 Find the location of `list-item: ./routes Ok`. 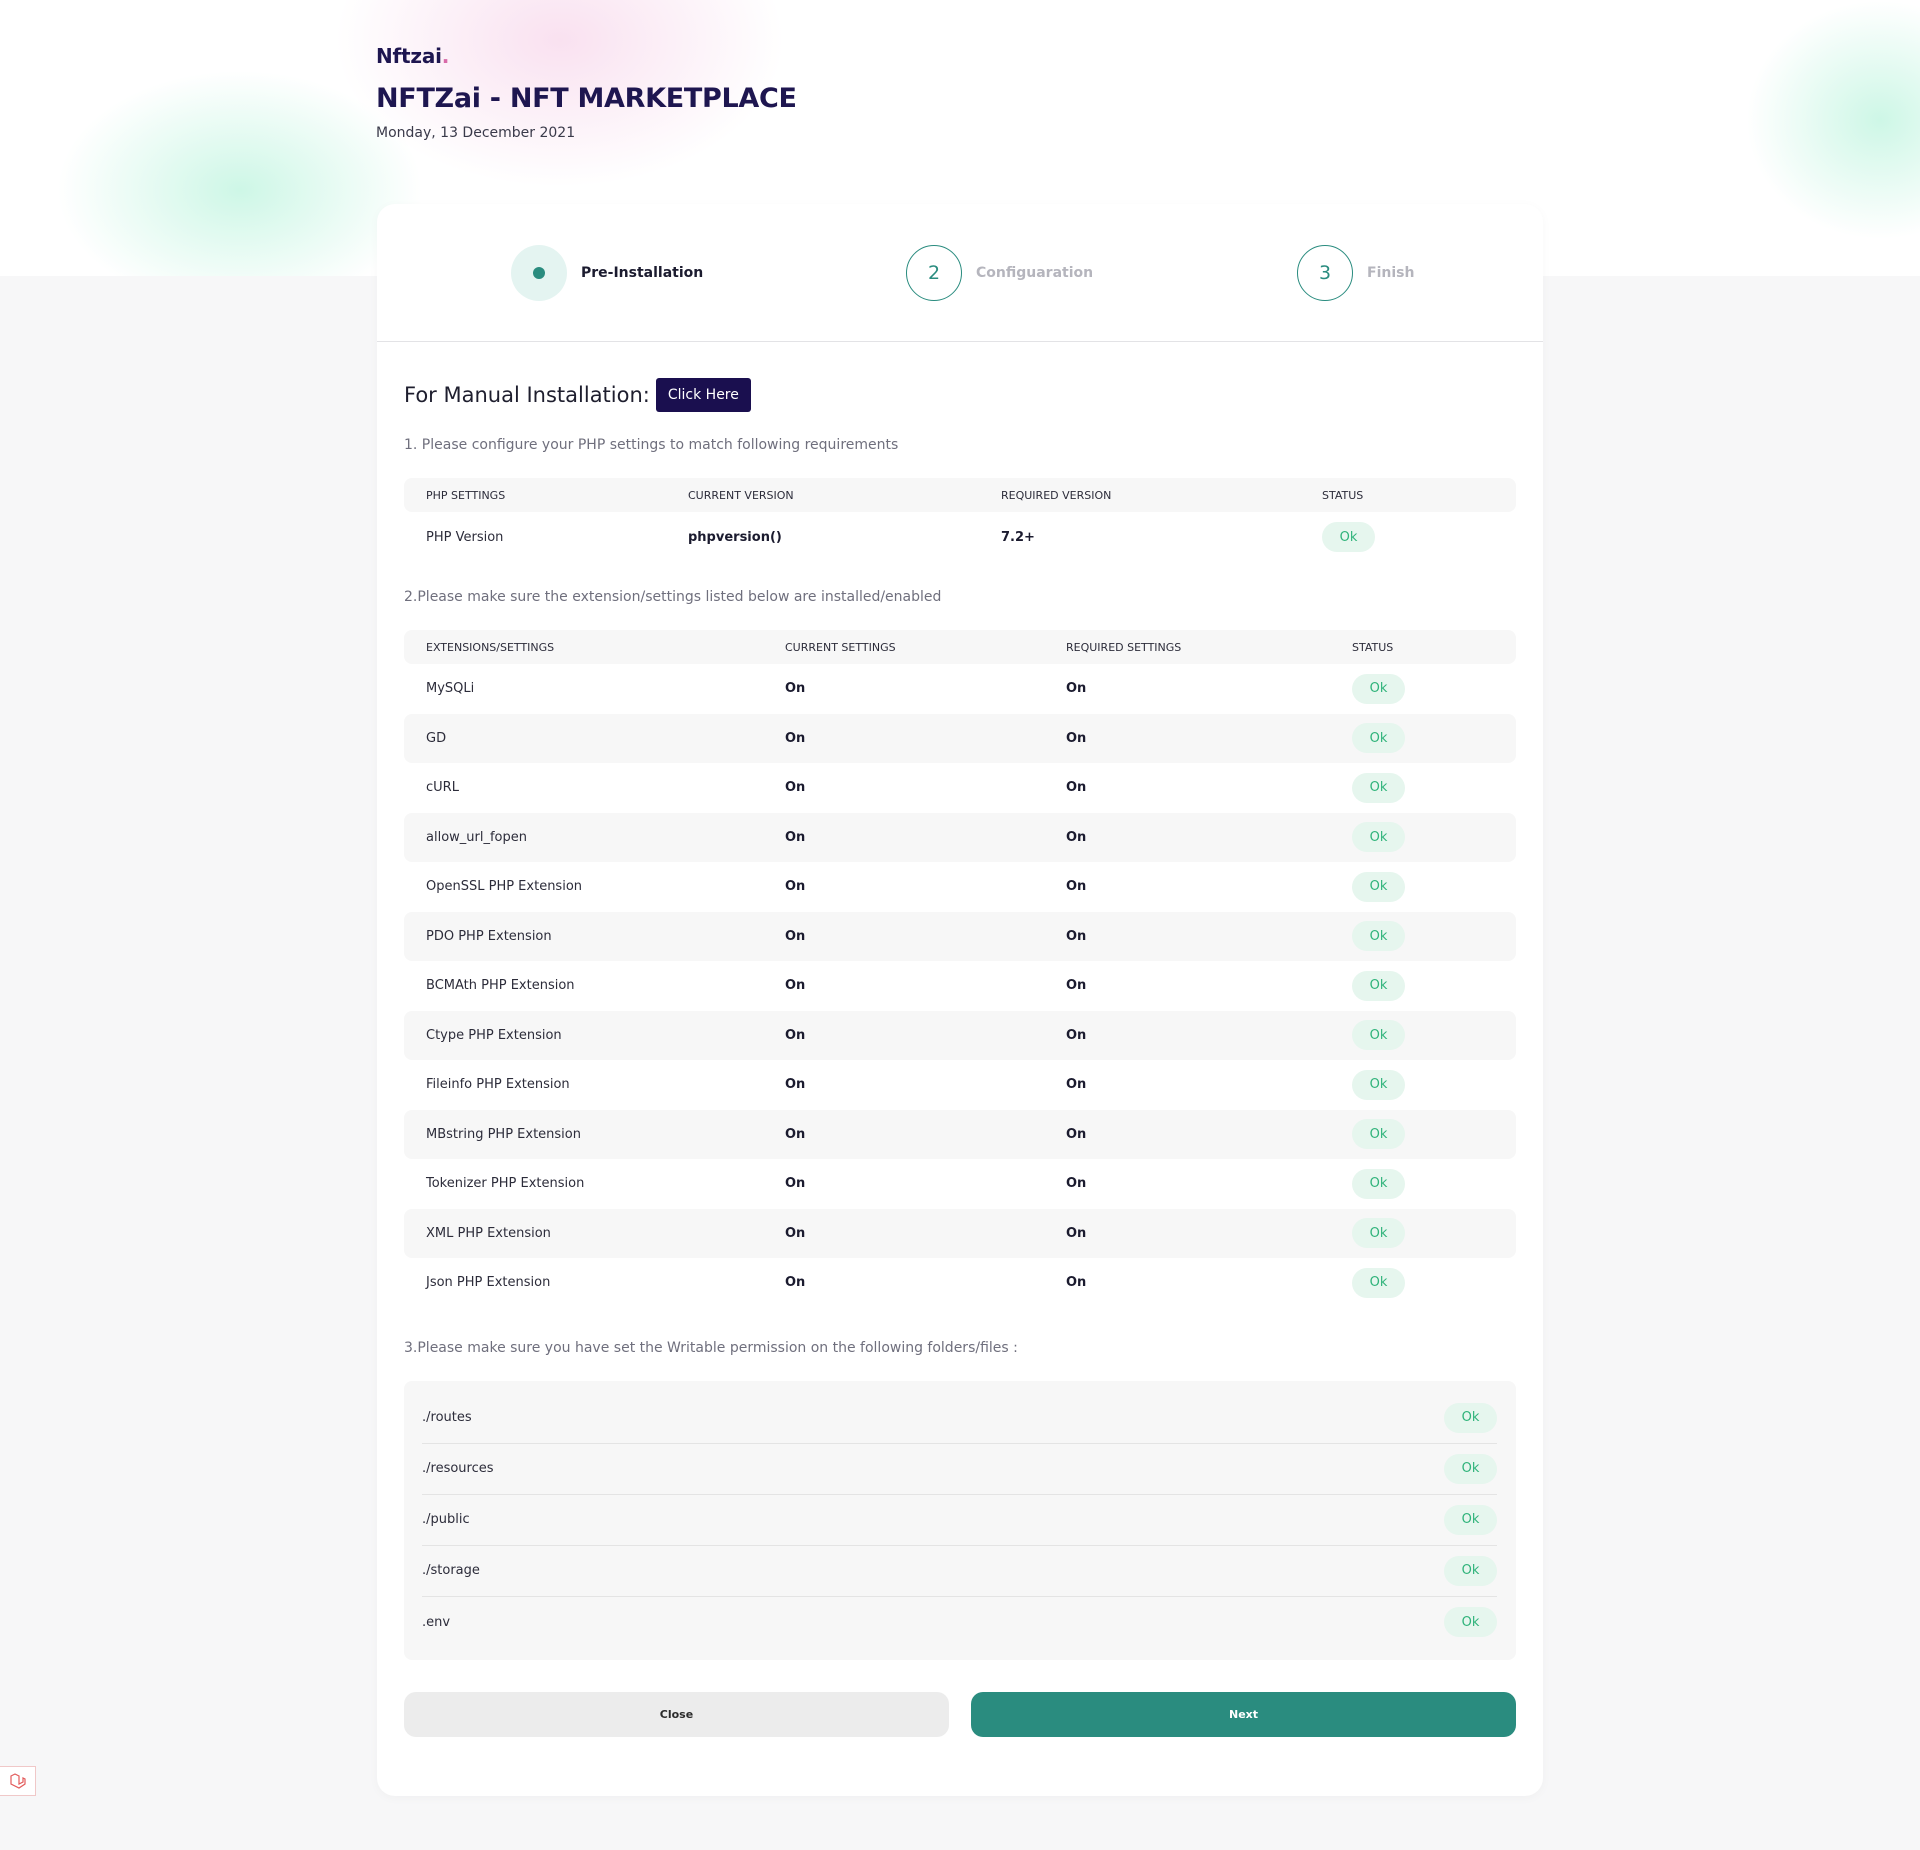

list-item: ./routes Ok is located at coordinates (959, 1418).